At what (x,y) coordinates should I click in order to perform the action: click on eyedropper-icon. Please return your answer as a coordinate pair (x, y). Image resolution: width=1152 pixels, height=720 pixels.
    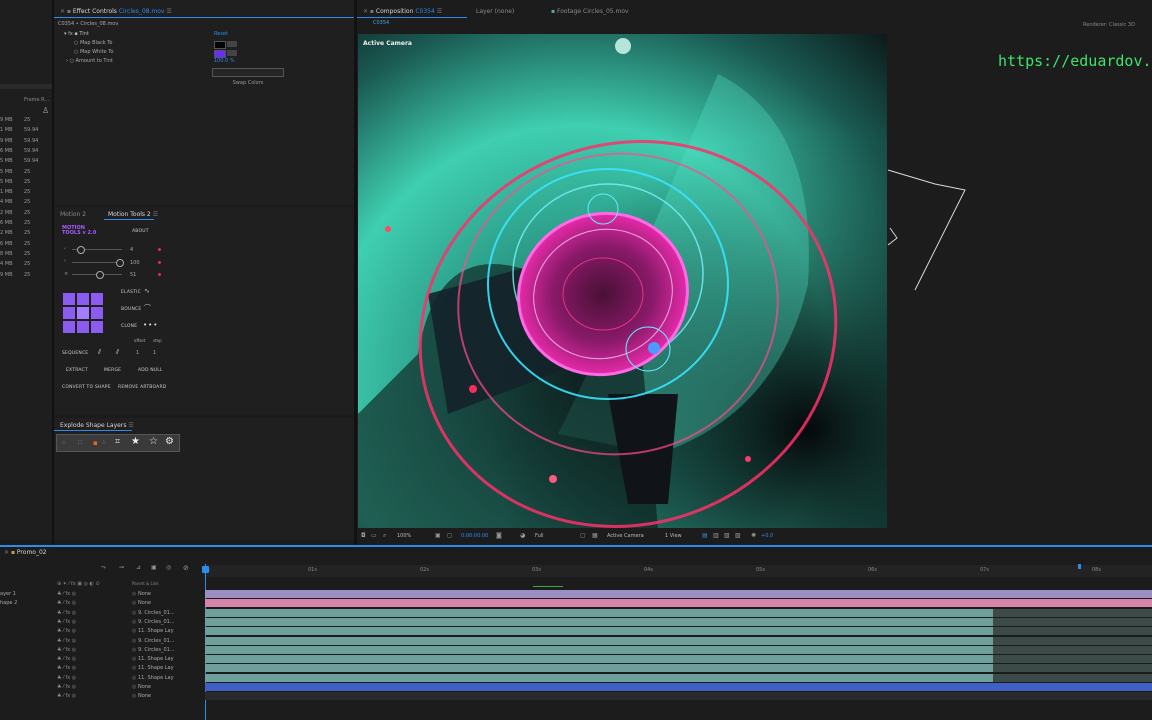
    Looking at the image, I should click on (232, 44).